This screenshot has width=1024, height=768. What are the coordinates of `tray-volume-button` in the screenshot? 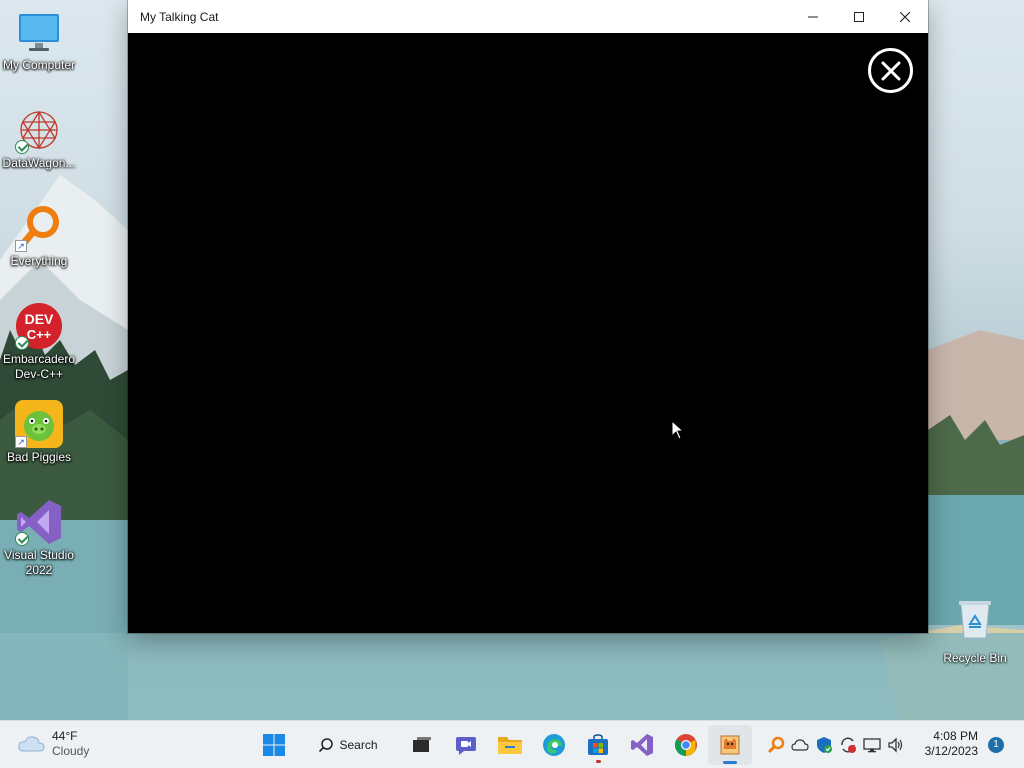 It's located at (896, 745).